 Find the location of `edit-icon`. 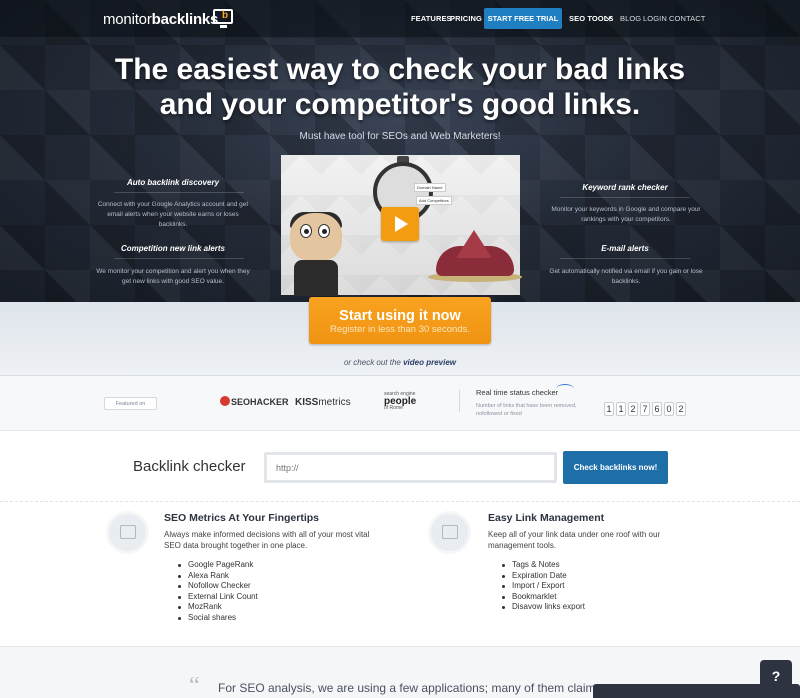

edit-icon is located at coordinates (449, 532).